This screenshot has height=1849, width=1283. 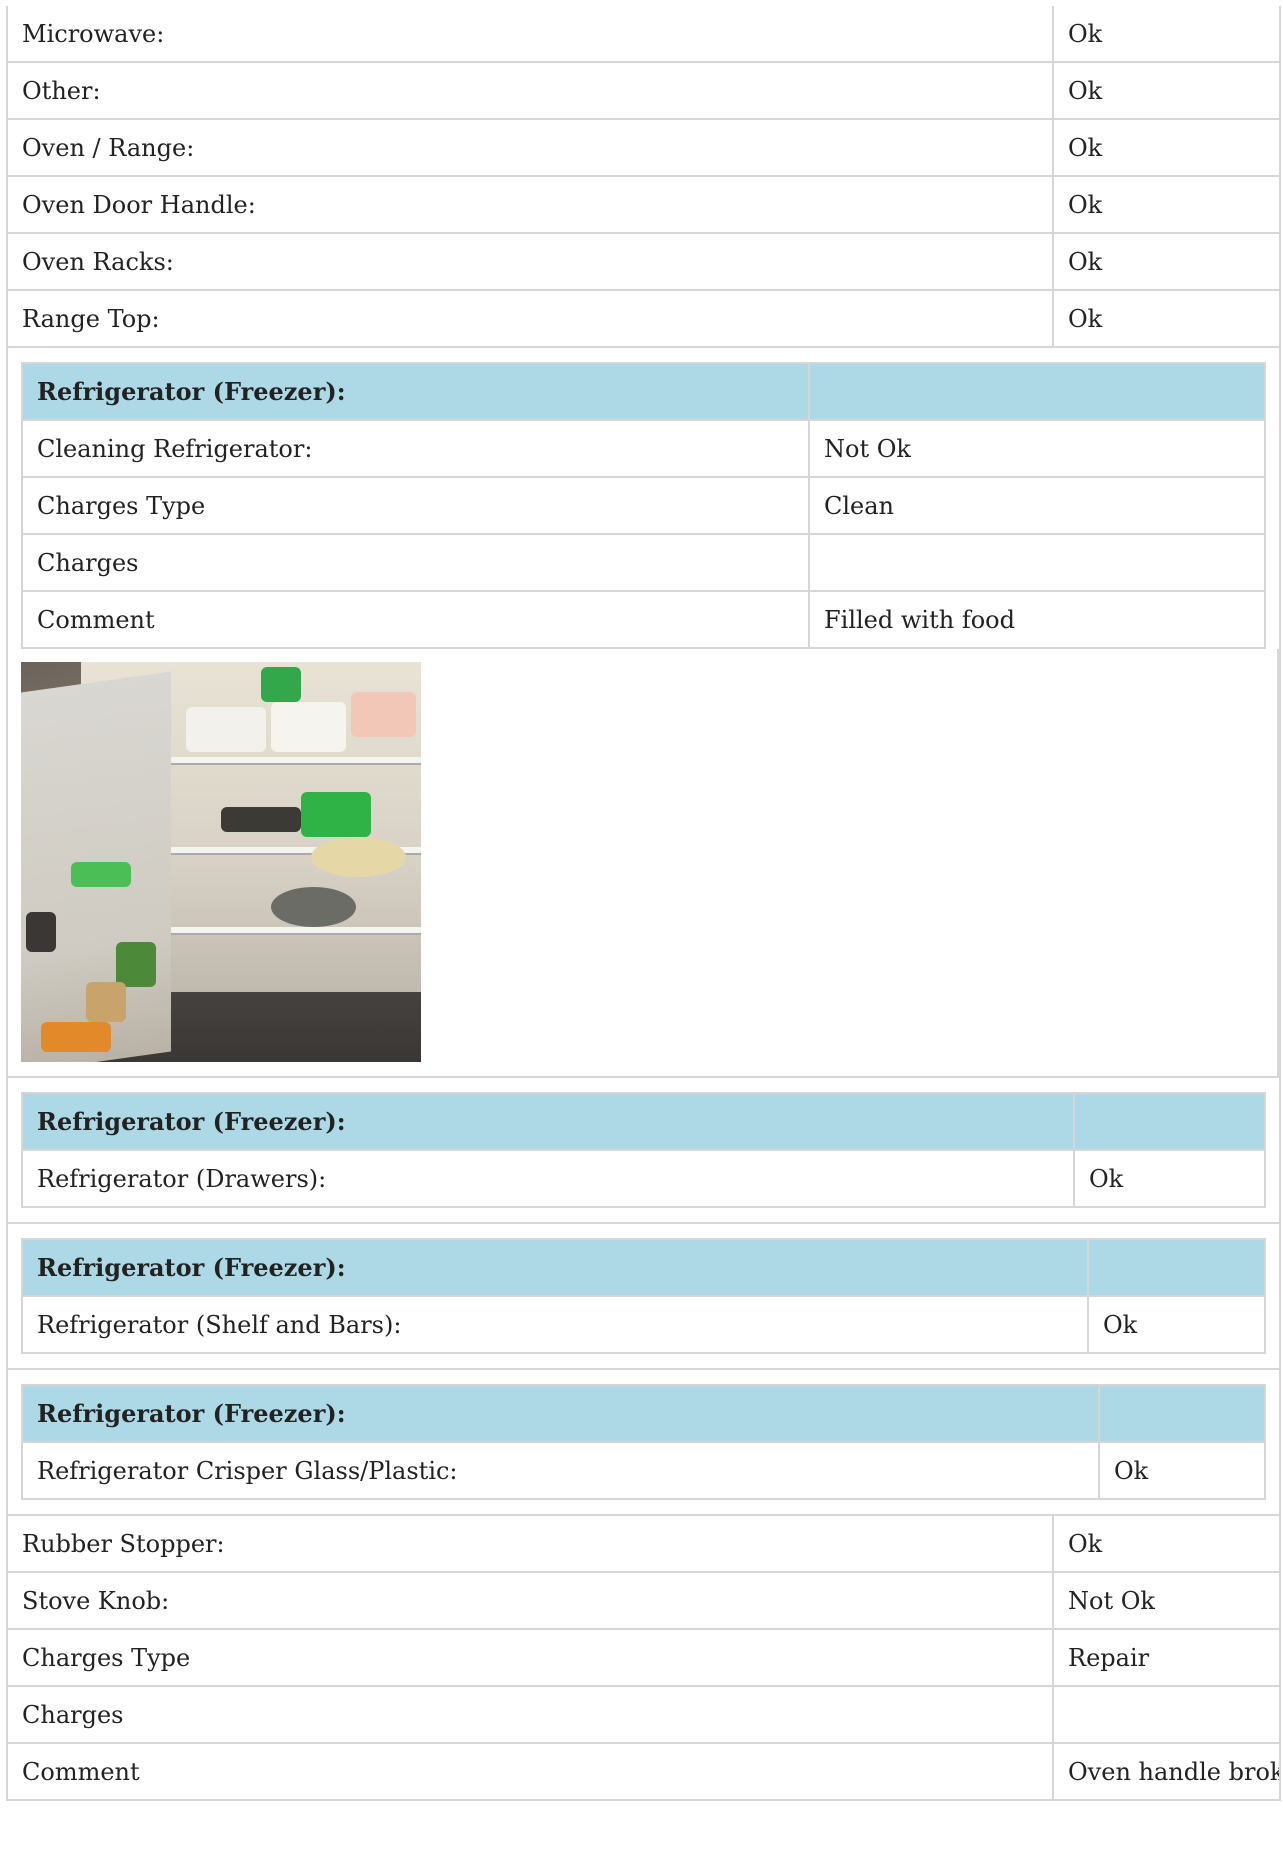 I want to click on table-row: Comment Filled with food, so click(x=643, y=619).